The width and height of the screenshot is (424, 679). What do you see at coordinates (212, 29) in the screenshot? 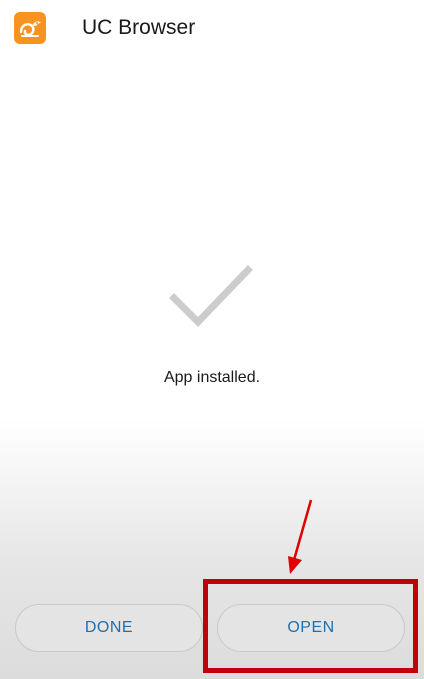
I see `app-header: UC Browser` at bounding box center [212, 29].